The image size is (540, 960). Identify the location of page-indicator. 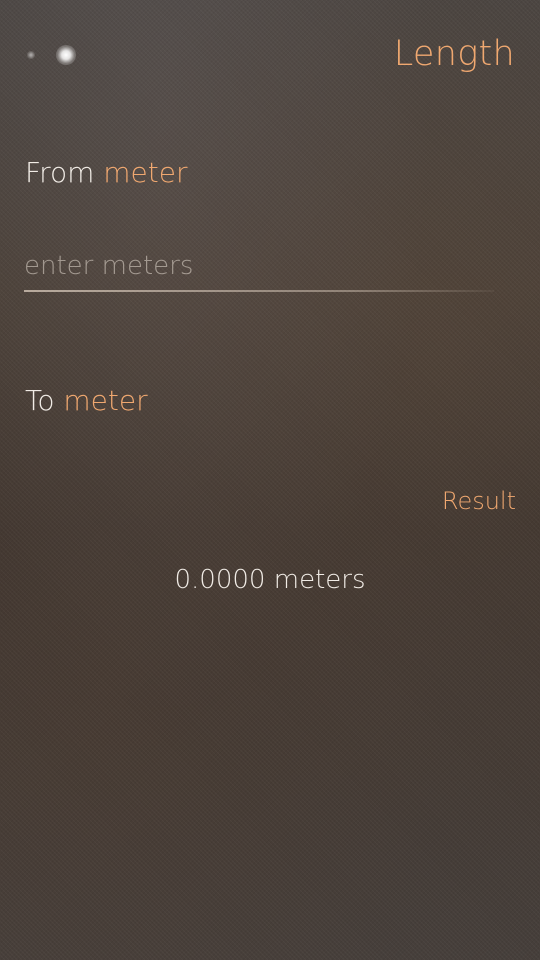
(57, 55).